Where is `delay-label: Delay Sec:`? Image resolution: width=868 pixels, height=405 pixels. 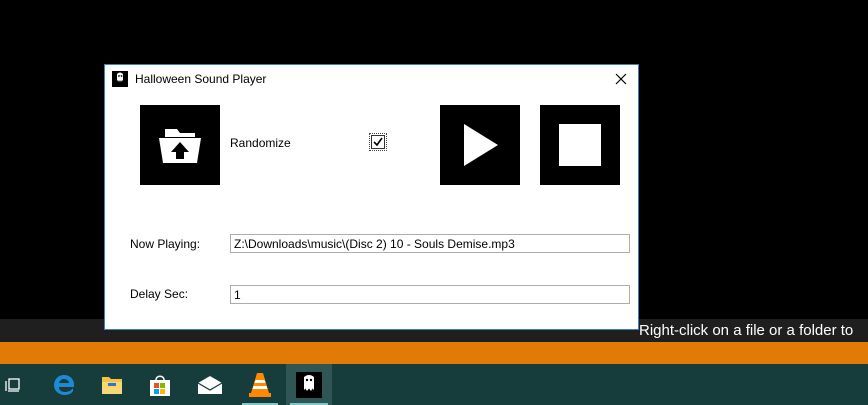
delay-label: Delay Sec: is located at coordinates (159, 294).